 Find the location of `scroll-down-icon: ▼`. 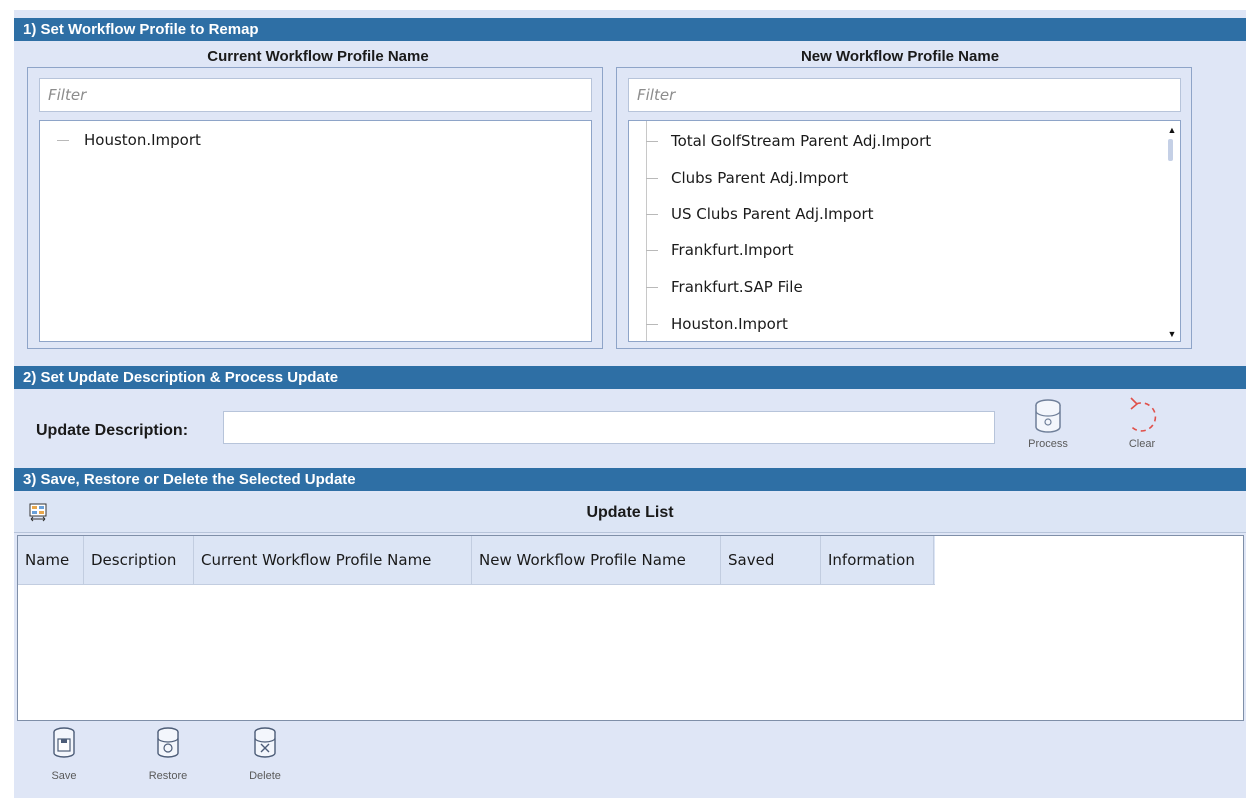

scroll-down-icon: ▼ is located at coordinates (1172, 334).